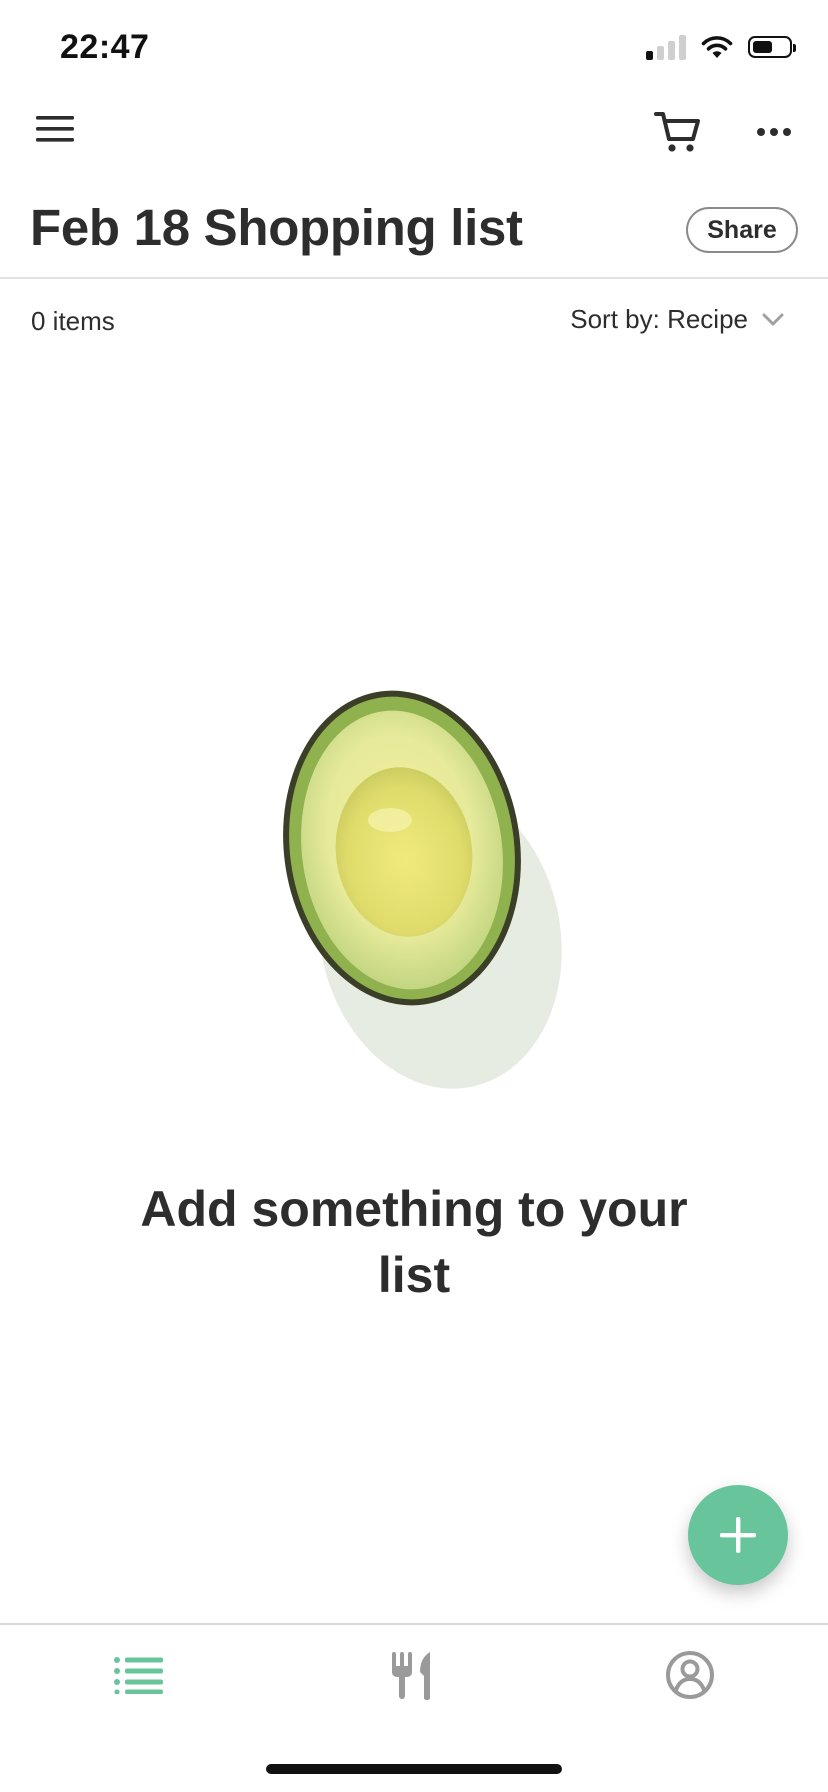  I want to click on add-item-button, so click(738, 1535).